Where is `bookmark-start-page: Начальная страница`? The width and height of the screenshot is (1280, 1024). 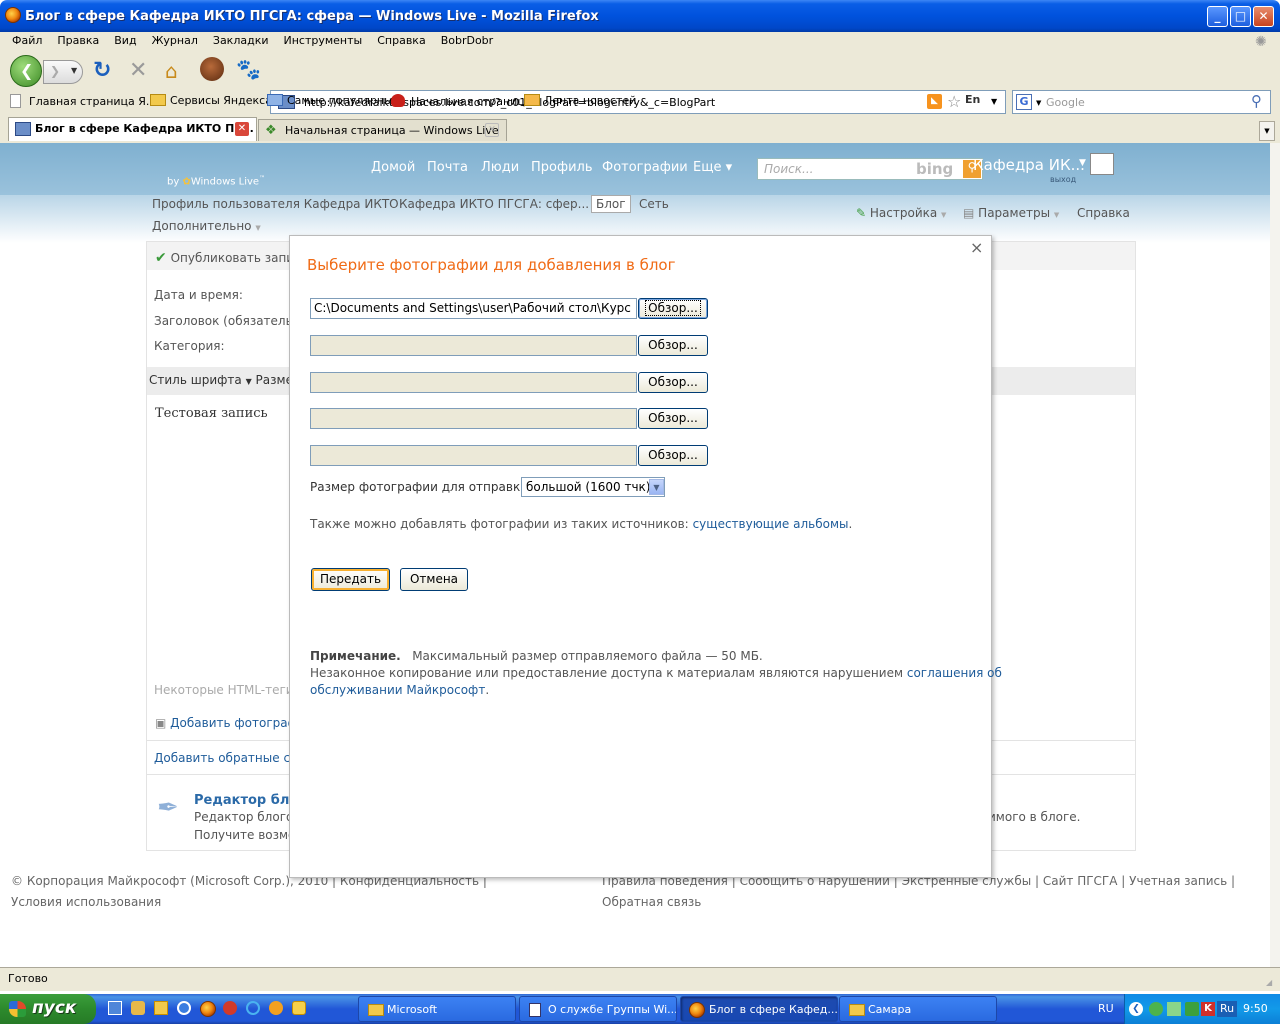
bookmark-start-page: Начальная страница is located at coordinates (461, 101).